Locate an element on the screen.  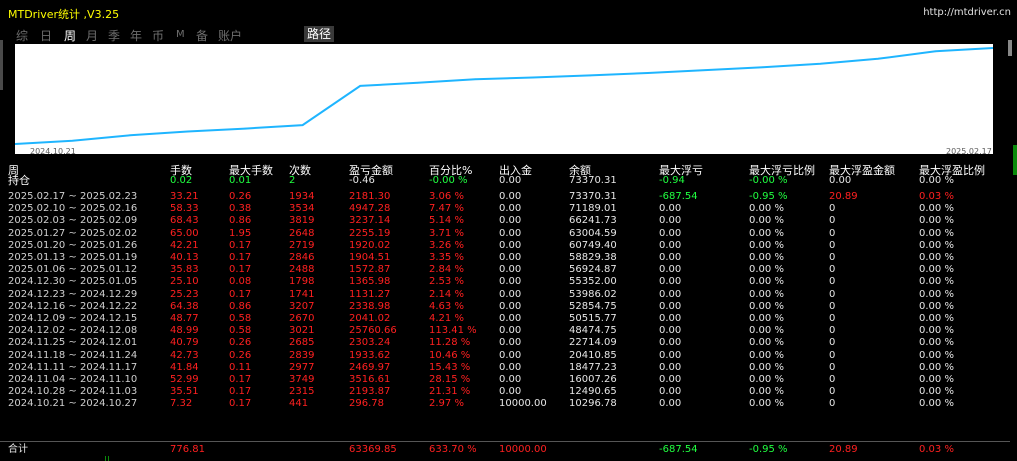
cell-count: 1934 is located at coordinates (302, 196).